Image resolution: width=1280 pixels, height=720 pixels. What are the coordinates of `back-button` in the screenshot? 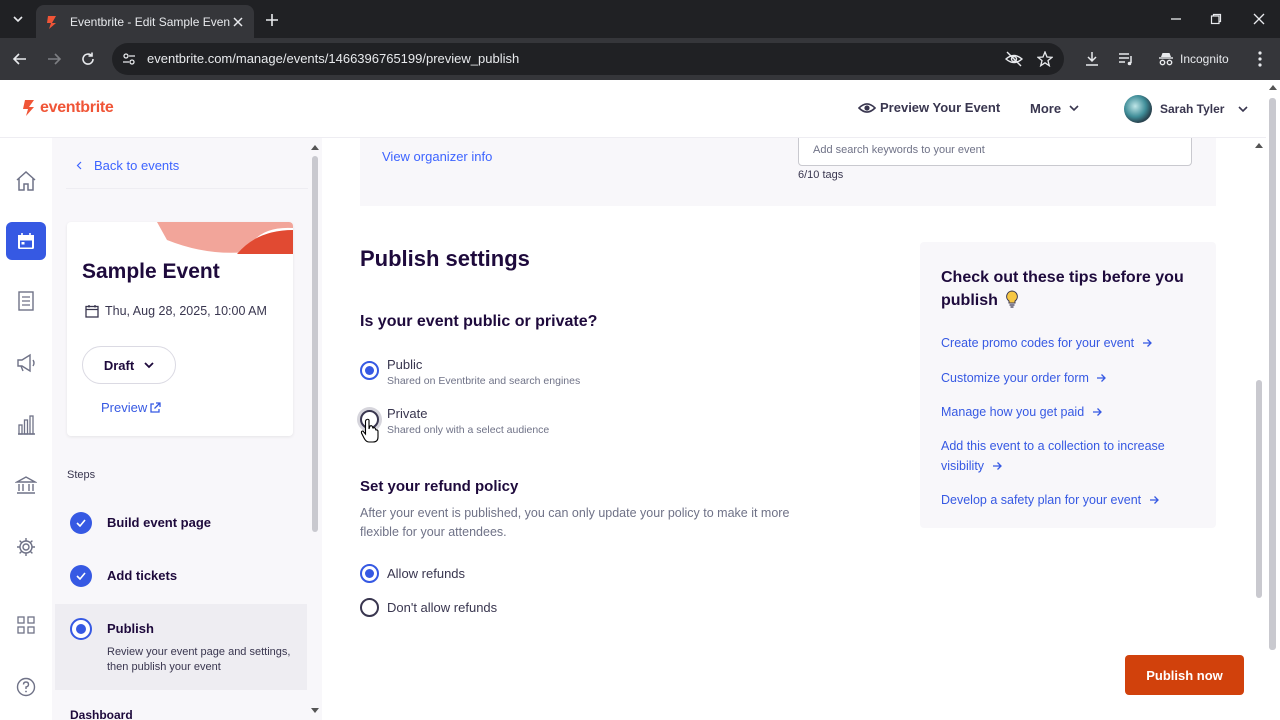 It's located at (20, 59).